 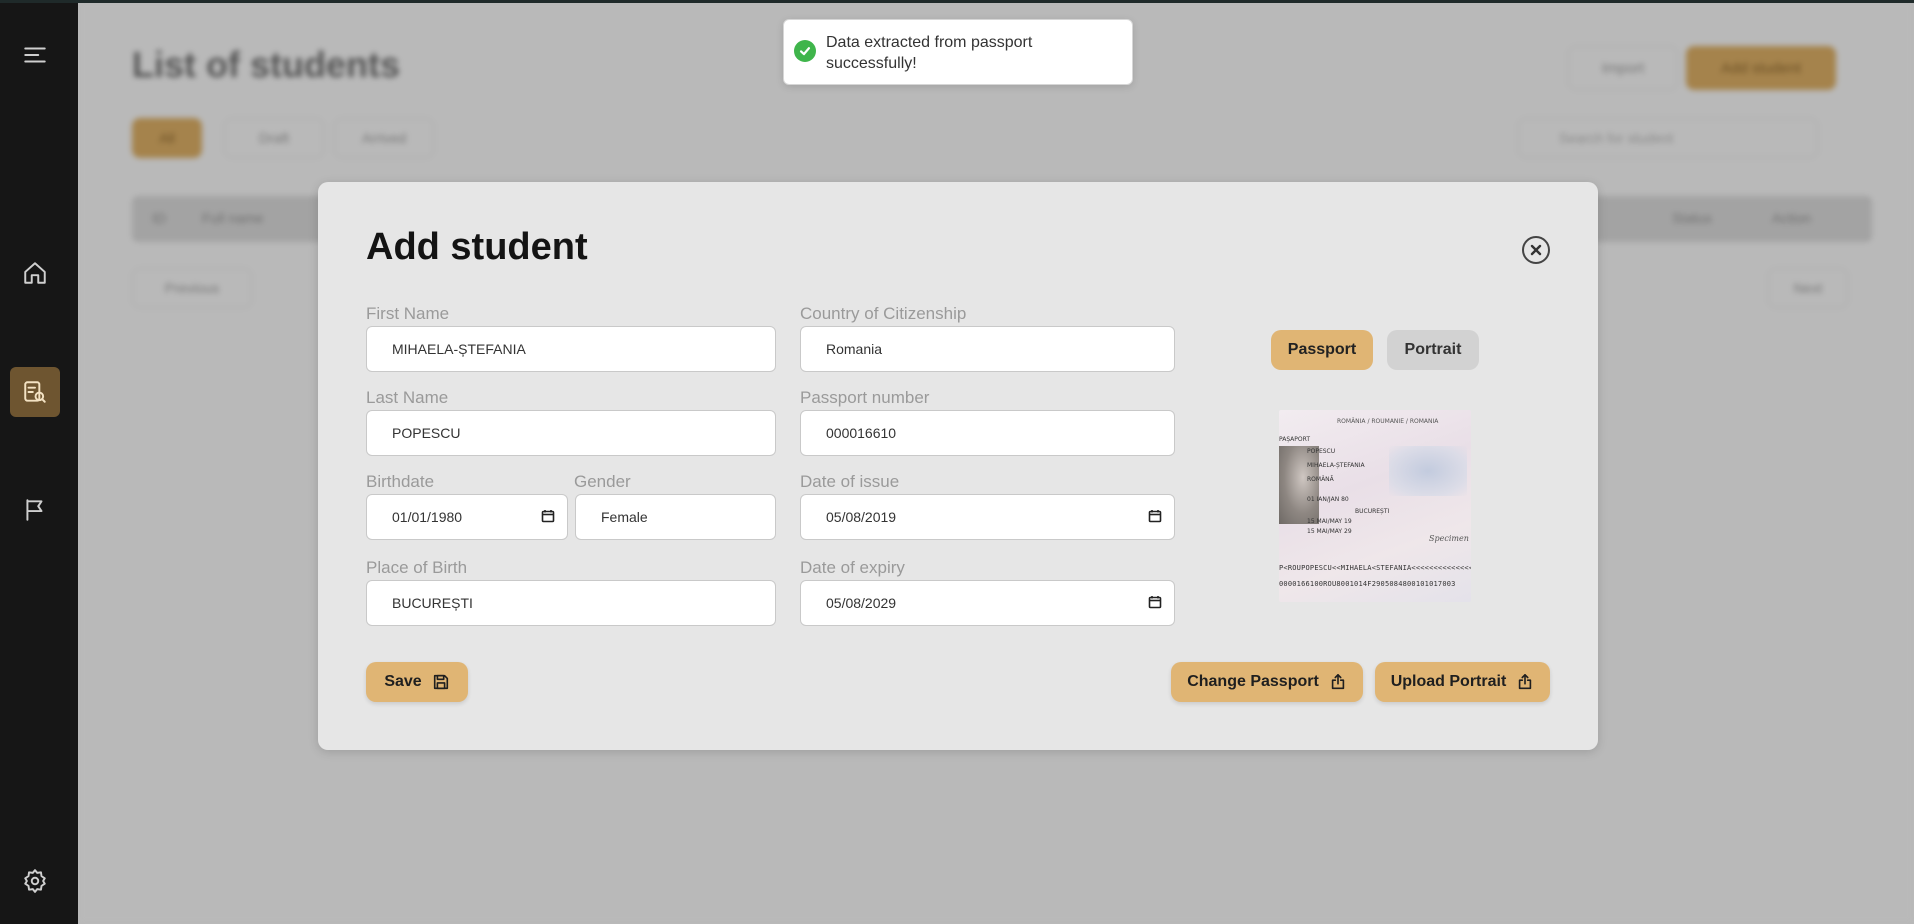 I want to click on birthdate-value: 01/01/1980, so click(x=427, y=517).